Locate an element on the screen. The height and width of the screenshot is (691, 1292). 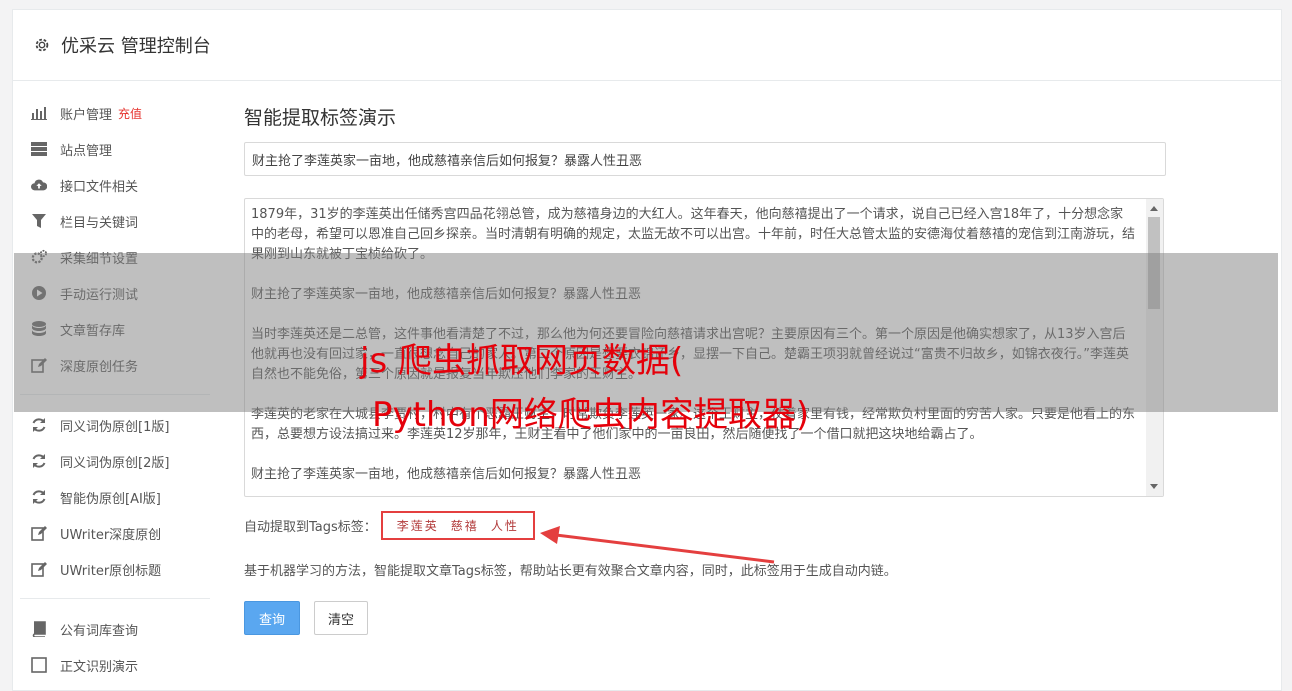
scroll-down-arrow-icon is located at coordinates (1154, 486).